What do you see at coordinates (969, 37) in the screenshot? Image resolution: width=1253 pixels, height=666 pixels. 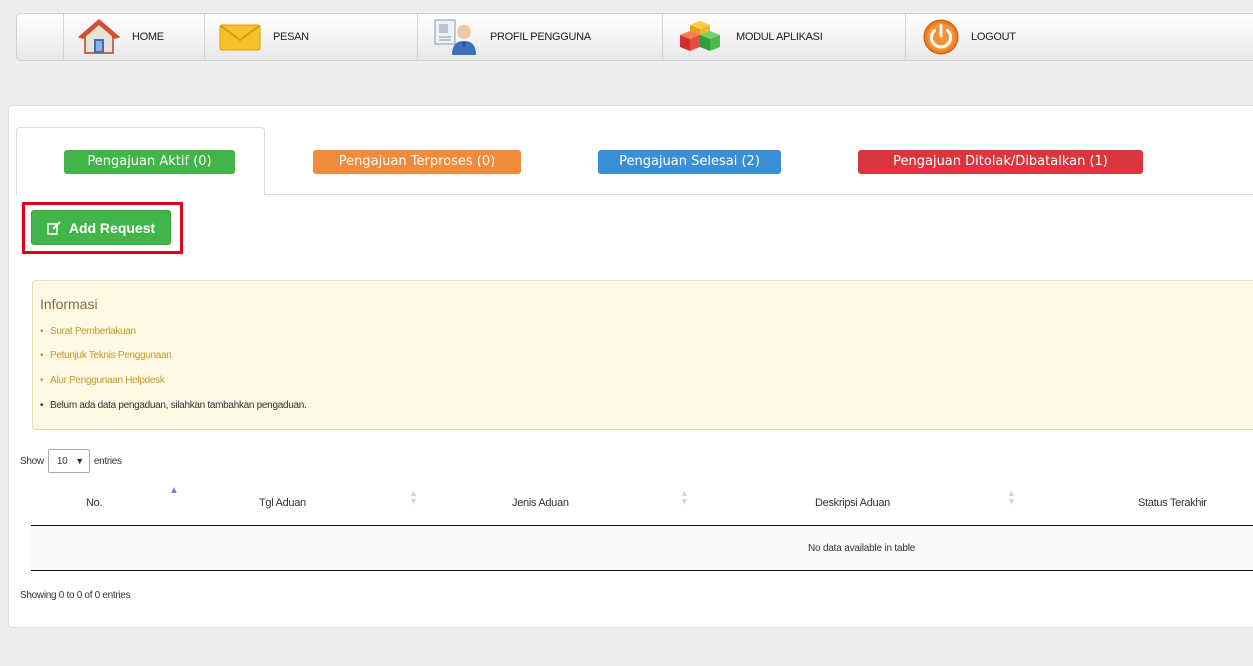 I see `nav-item-logout: LOGOUT` at bounding box center [969, 37].